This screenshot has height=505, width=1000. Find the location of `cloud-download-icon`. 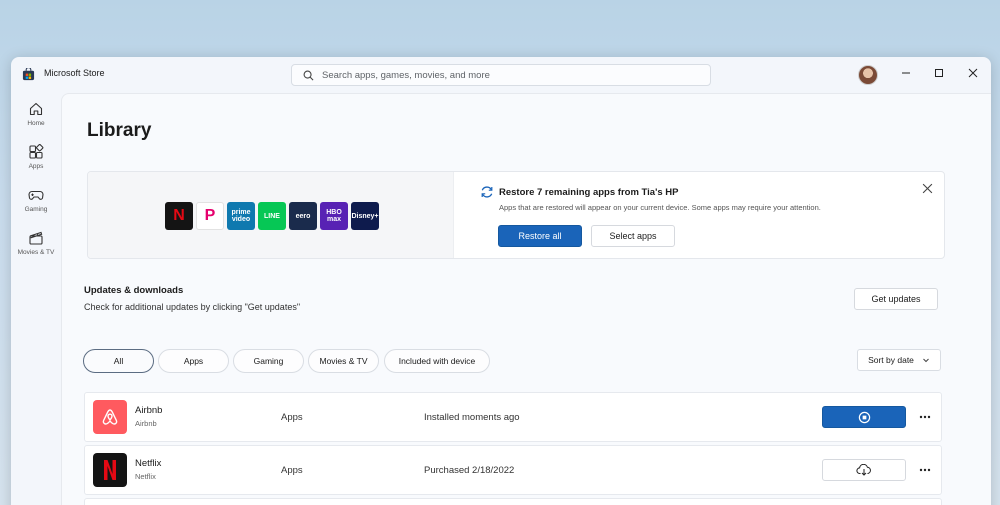

cloud-download-icon is located at coordinates (863, 470).